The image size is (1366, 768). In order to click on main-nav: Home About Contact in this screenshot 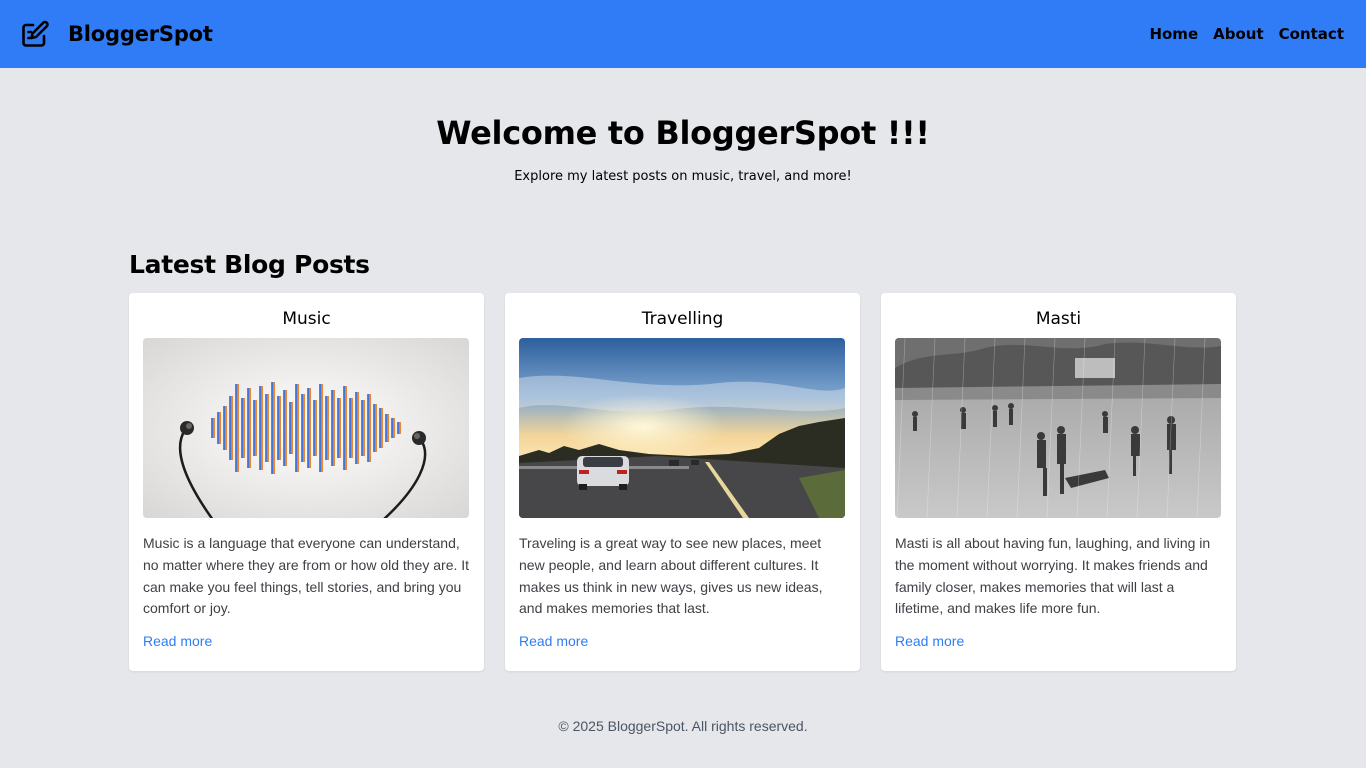, I will do `click(1246, 34)`.